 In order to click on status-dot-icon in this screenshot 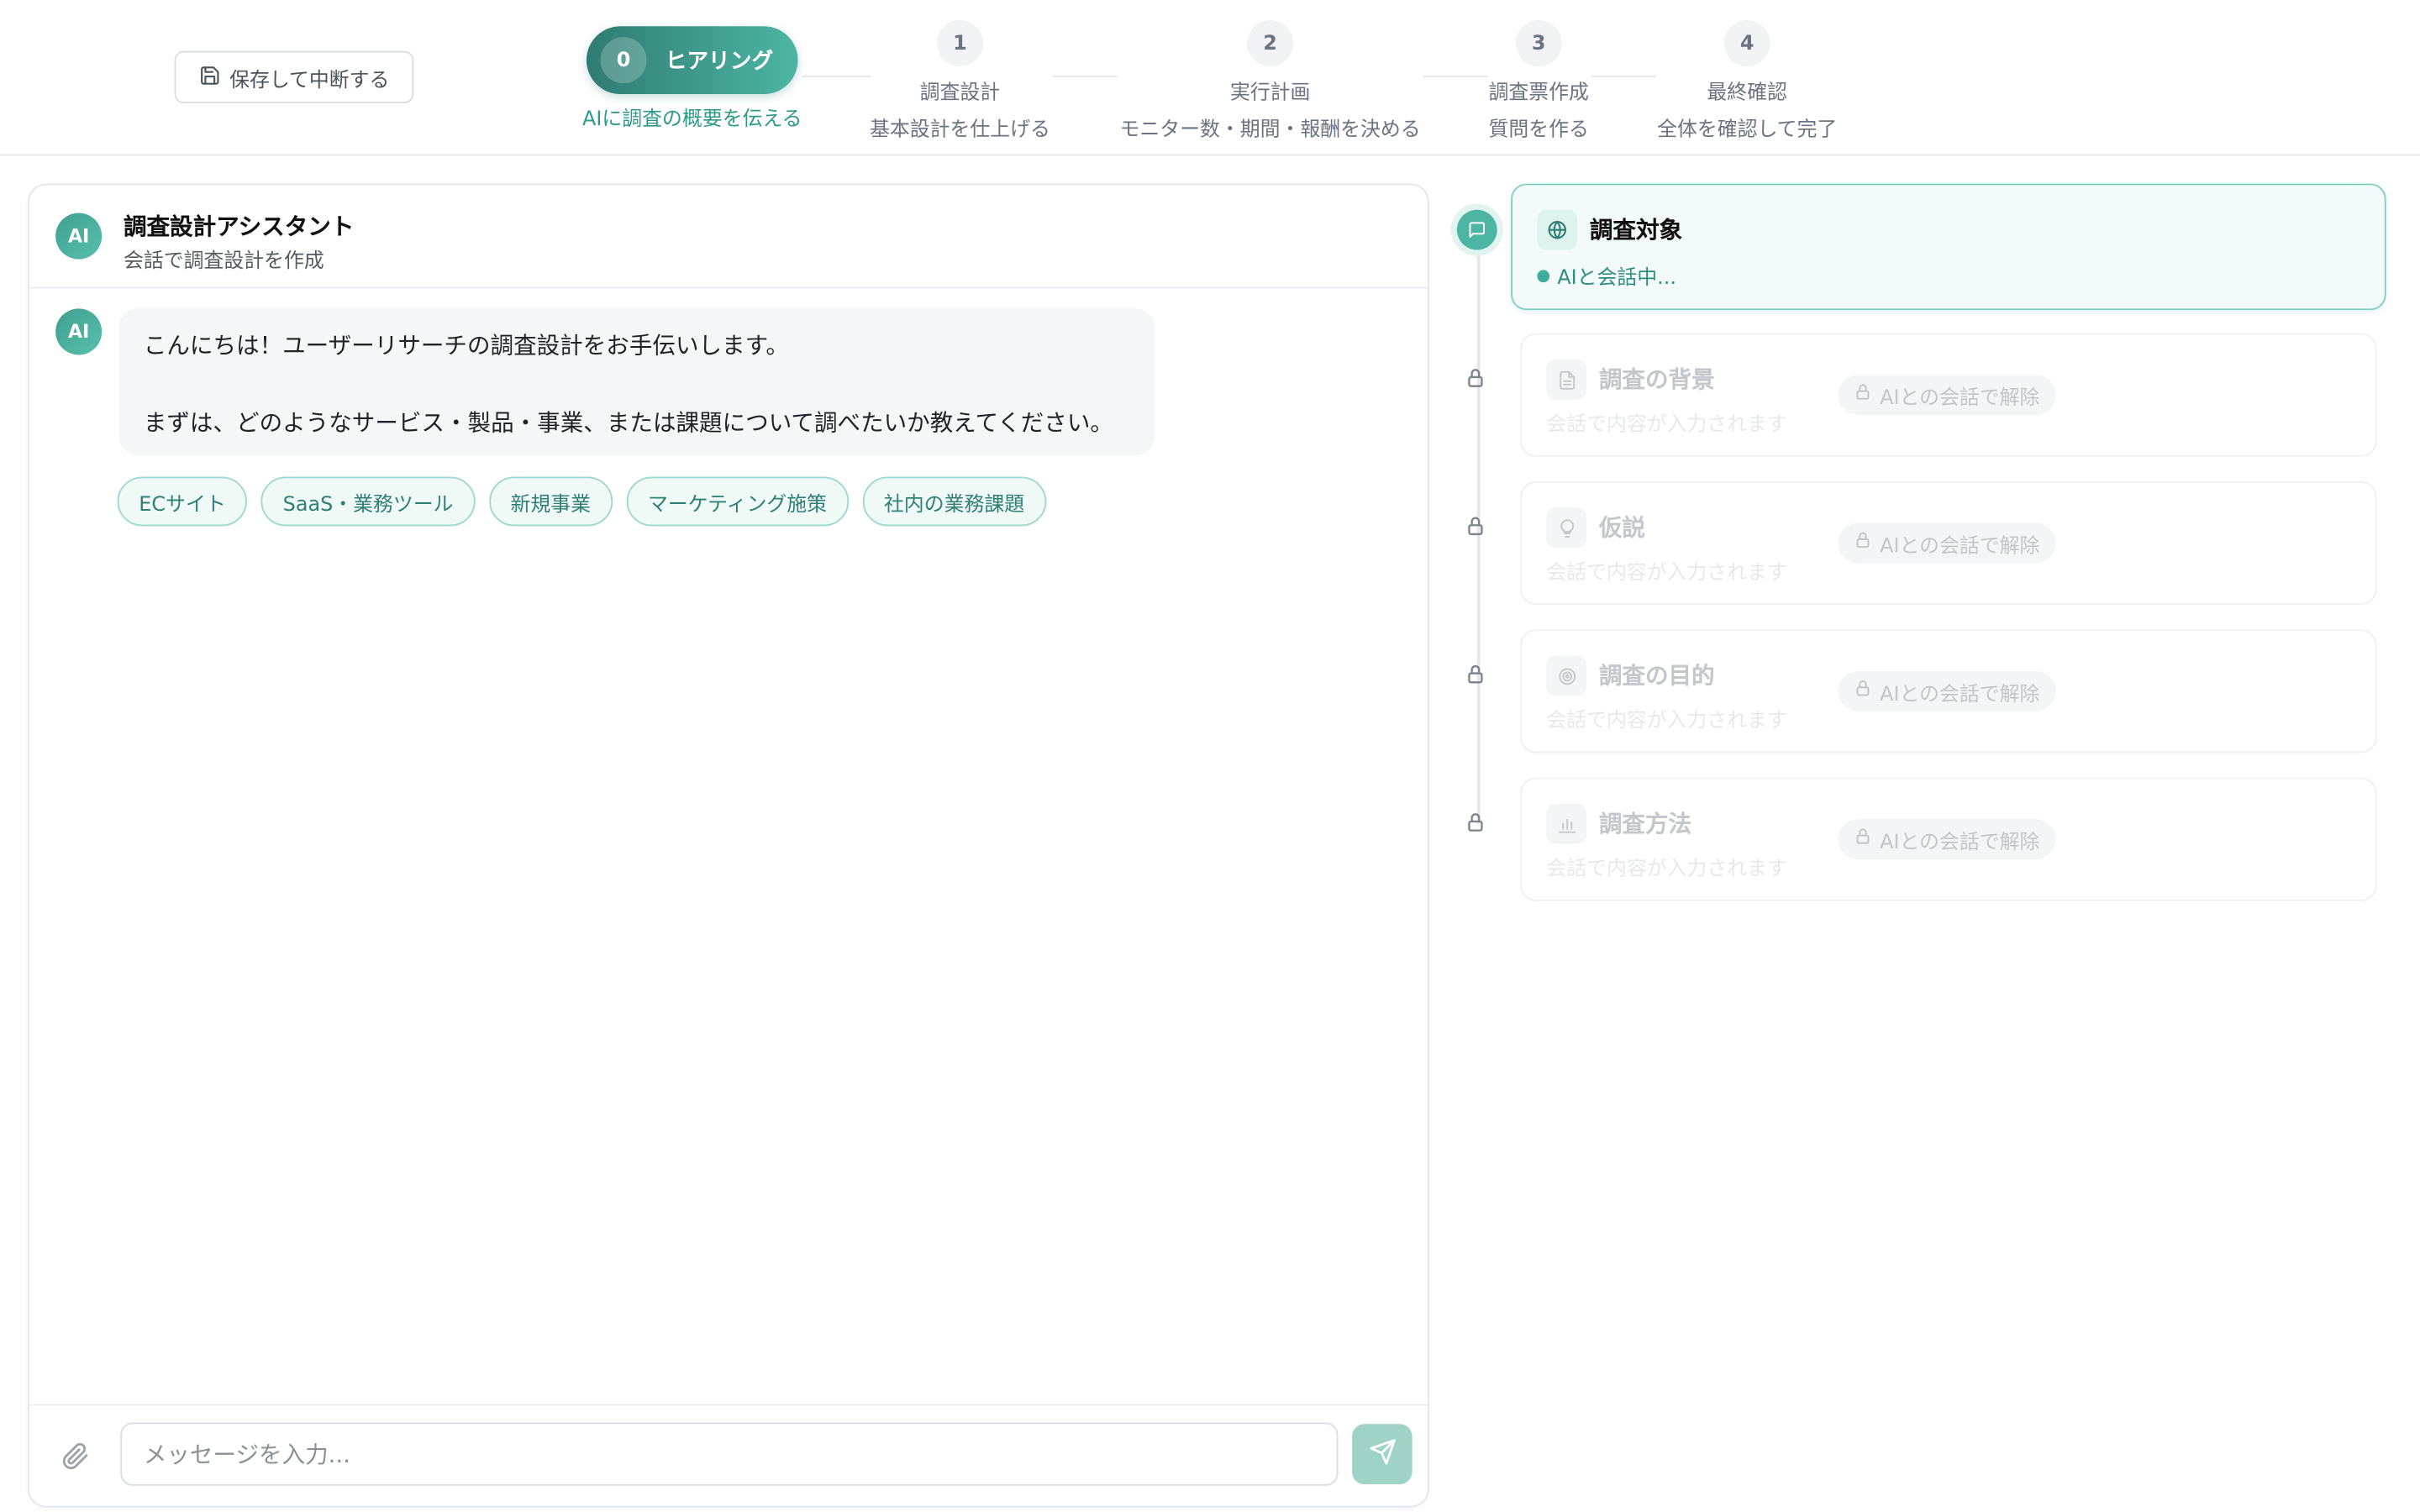, I will do `click(1543, 275)`.